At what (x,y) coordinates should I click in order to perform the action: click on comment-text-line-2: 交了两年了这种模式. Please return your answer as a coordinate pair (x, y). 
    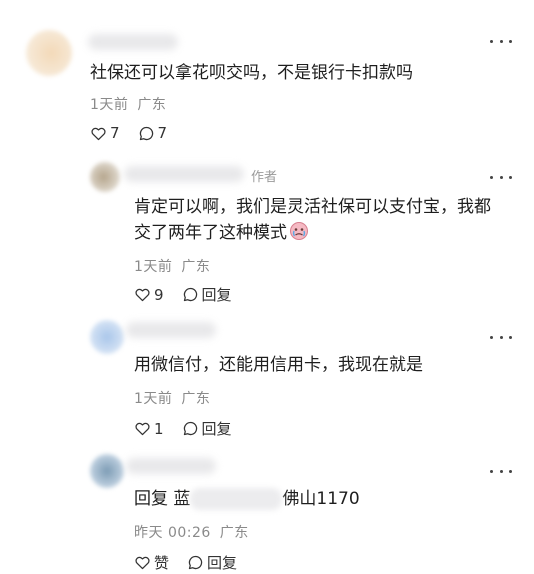
    Looking at the image, I should click on (221, 234).